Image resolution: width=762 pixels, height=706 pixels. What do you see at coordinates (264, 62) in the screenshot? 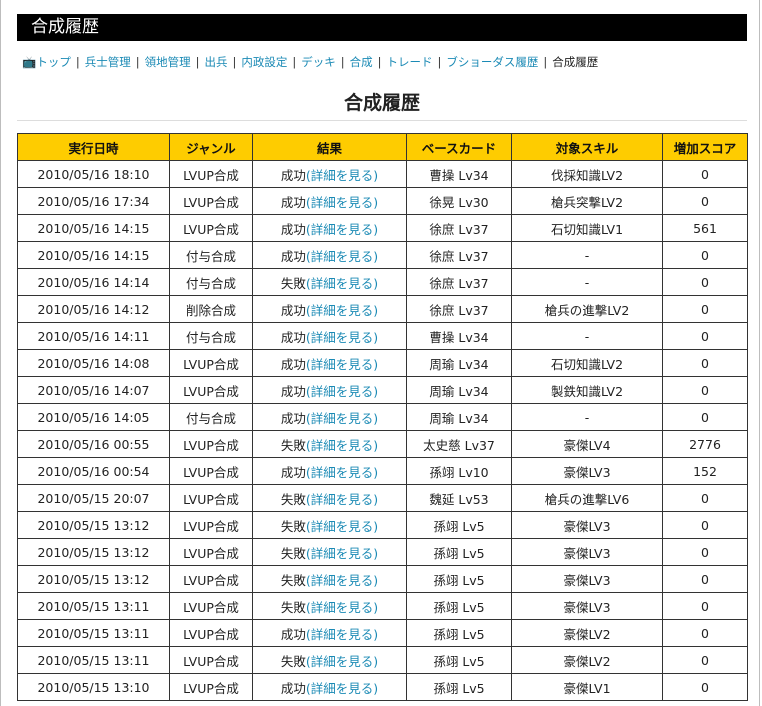
I see `nav-link-4: 内政設定` at bounding box center [264, 62].